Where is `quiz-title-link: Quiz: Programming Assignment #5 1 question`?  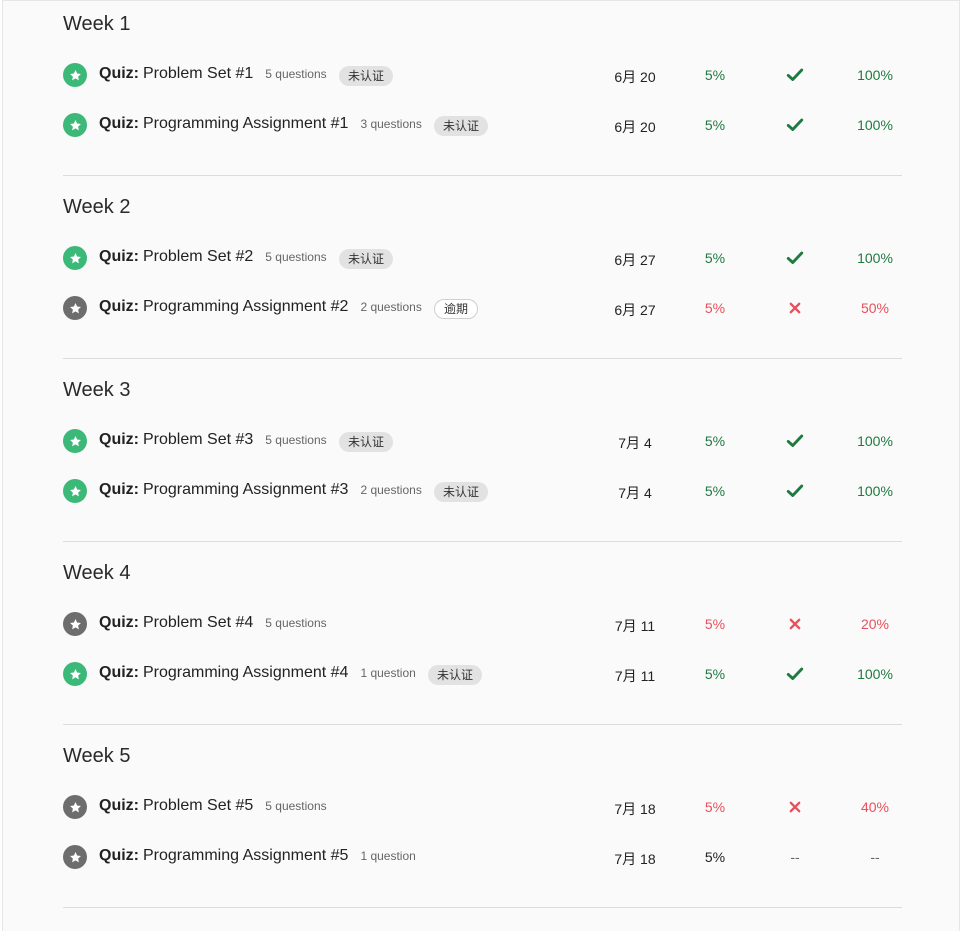
quiz-title-link: Quiz: Programming Assignment #5 1 question is located at coordinates (257, 856).